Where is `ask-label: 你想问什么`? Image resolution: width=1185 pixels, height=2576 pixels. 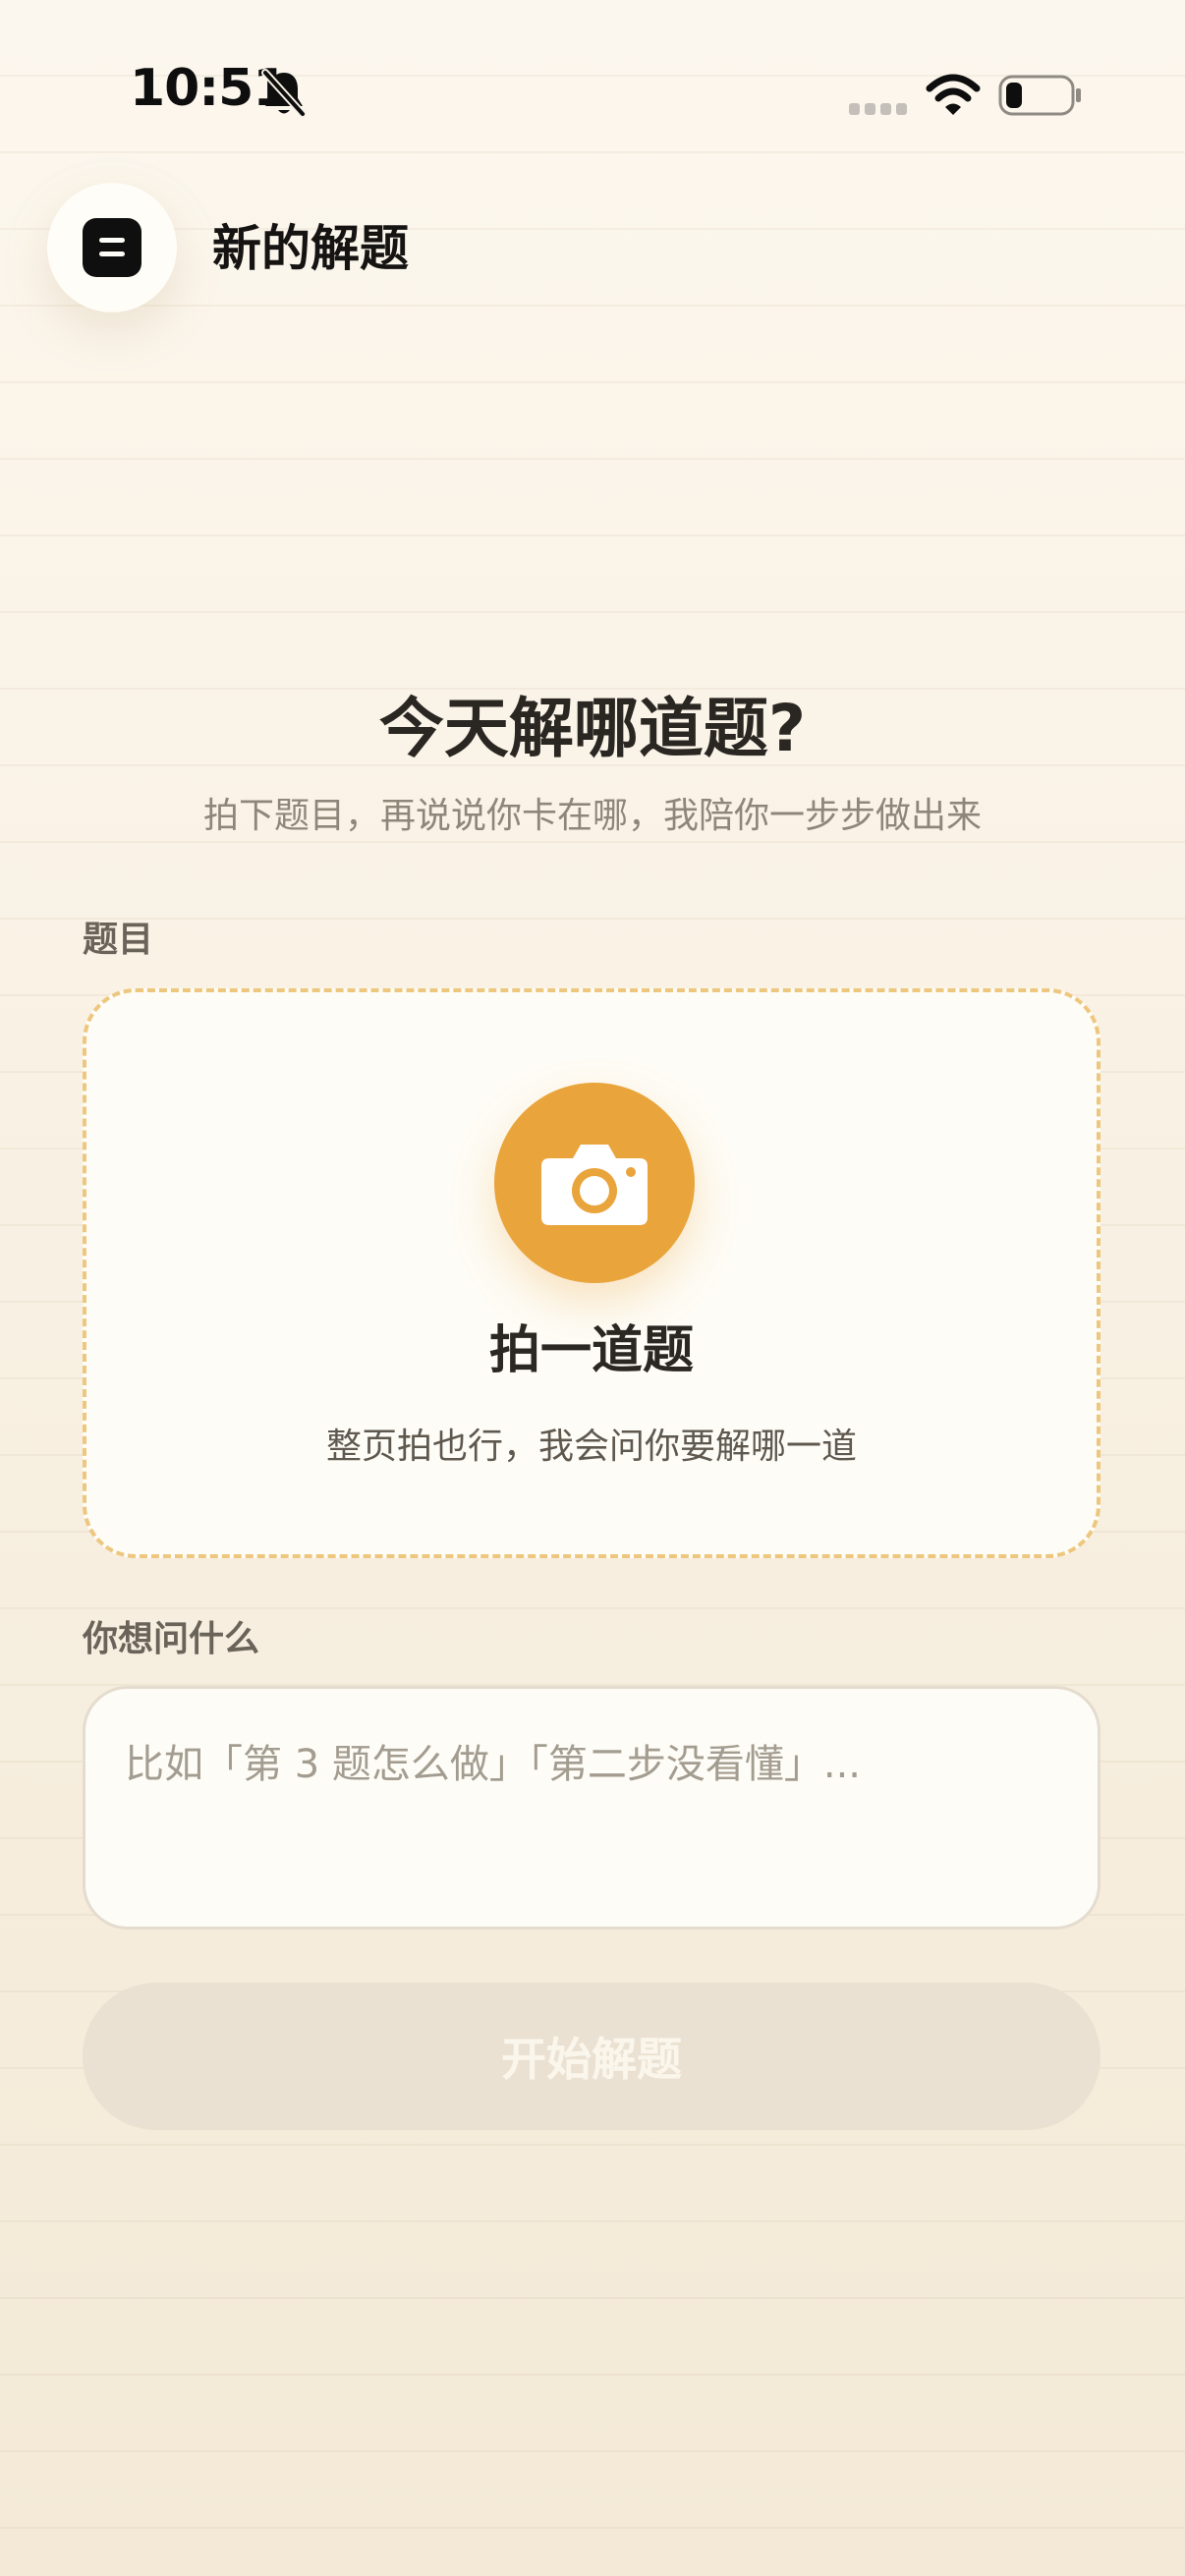
ask-label: 你想问什么 is located at coordinates (171, 1639).